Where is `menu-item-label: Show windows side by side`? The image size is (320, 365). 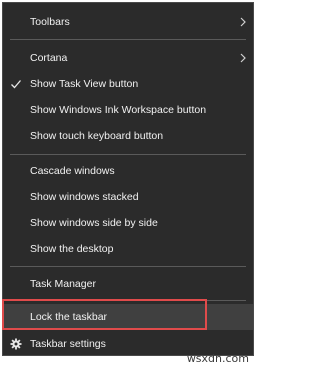 menu-item-label: Show windows side by side is located at coordinates (94, 223).